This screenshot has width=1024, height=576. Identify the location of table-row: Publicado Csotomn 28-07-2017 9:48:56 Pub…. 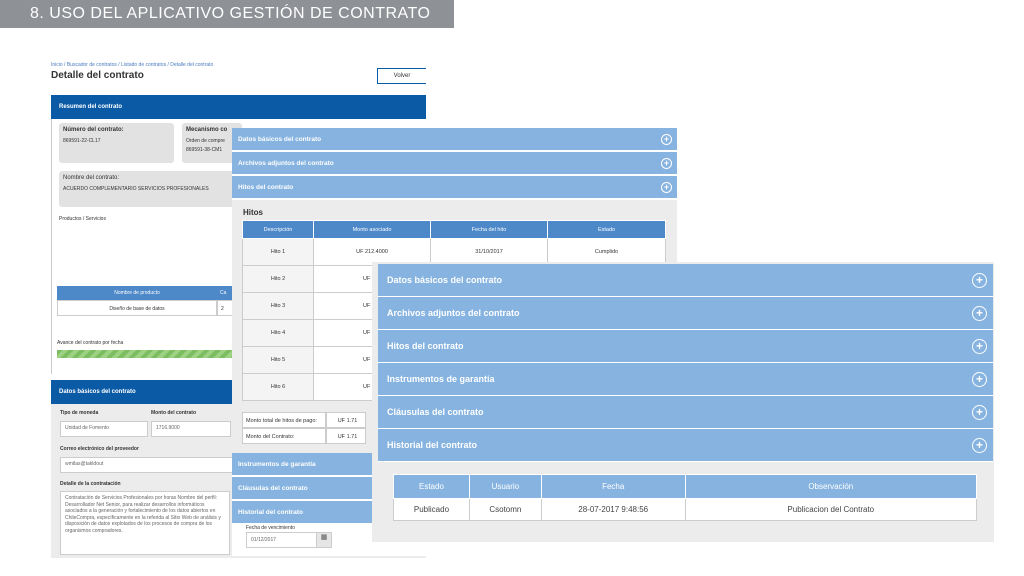
(685, 509).